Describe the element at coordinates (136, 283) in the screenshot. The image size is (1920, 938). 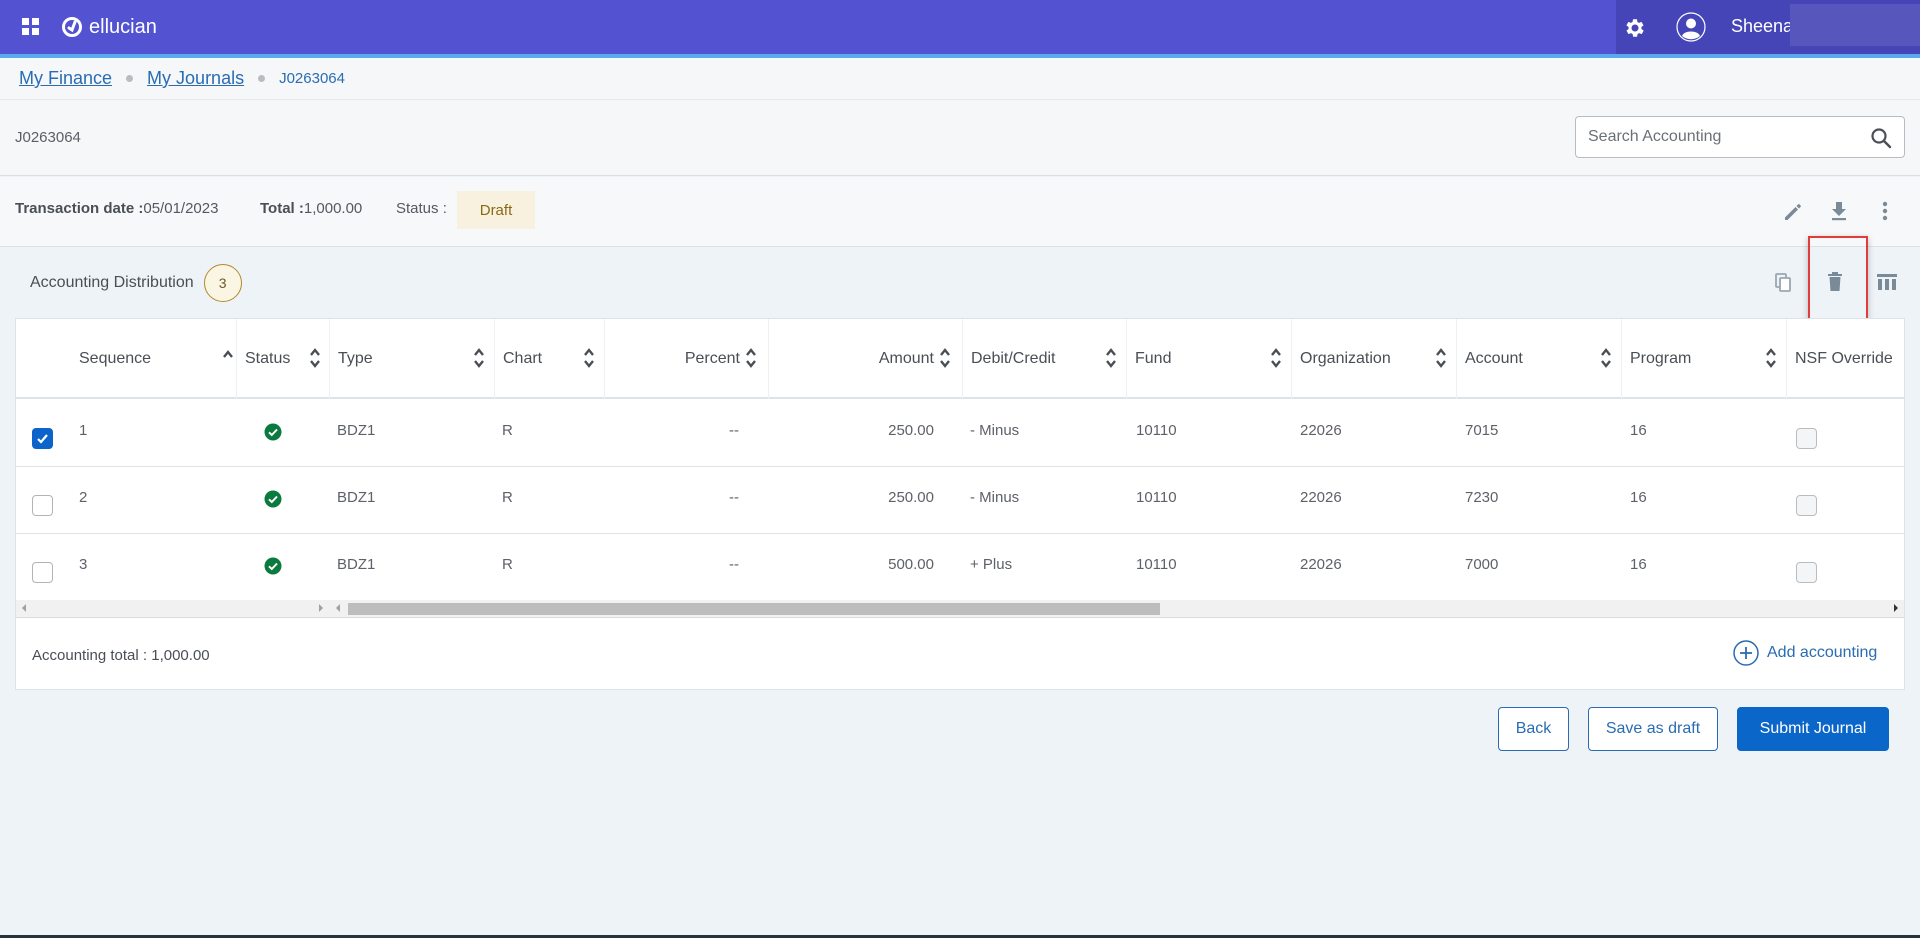
I see `accounting-distribution-header: Accounting Distribution 3` at that location.